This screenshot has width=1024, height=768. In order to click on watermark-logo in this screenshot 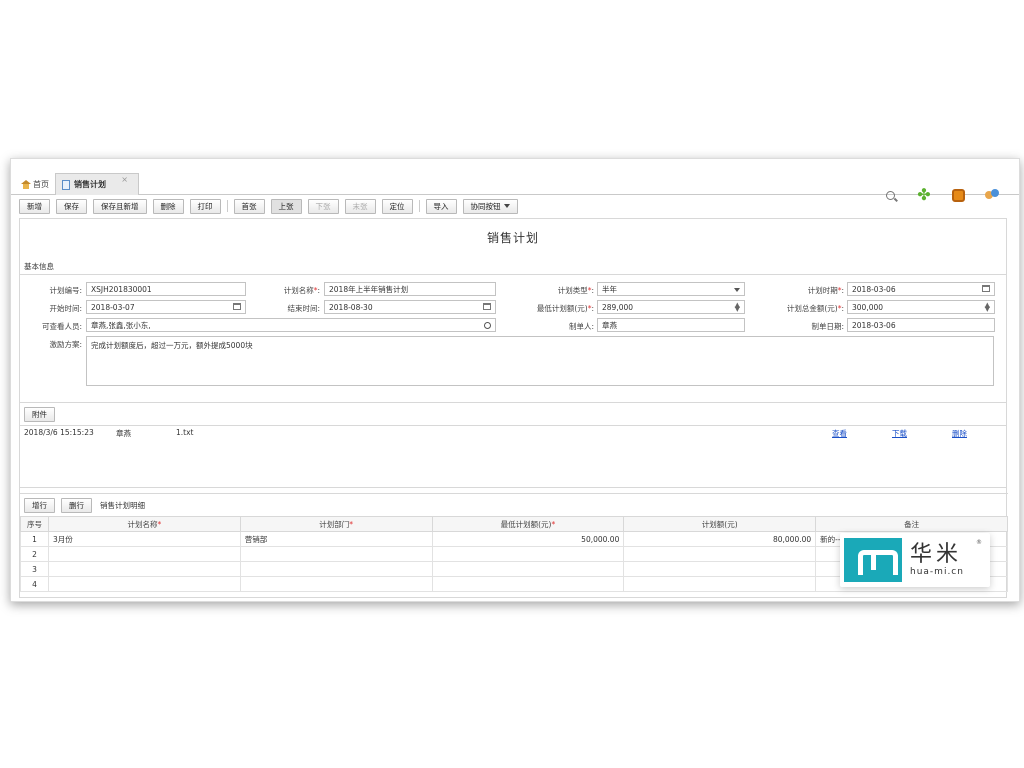, I will do `click(873, 560)`.